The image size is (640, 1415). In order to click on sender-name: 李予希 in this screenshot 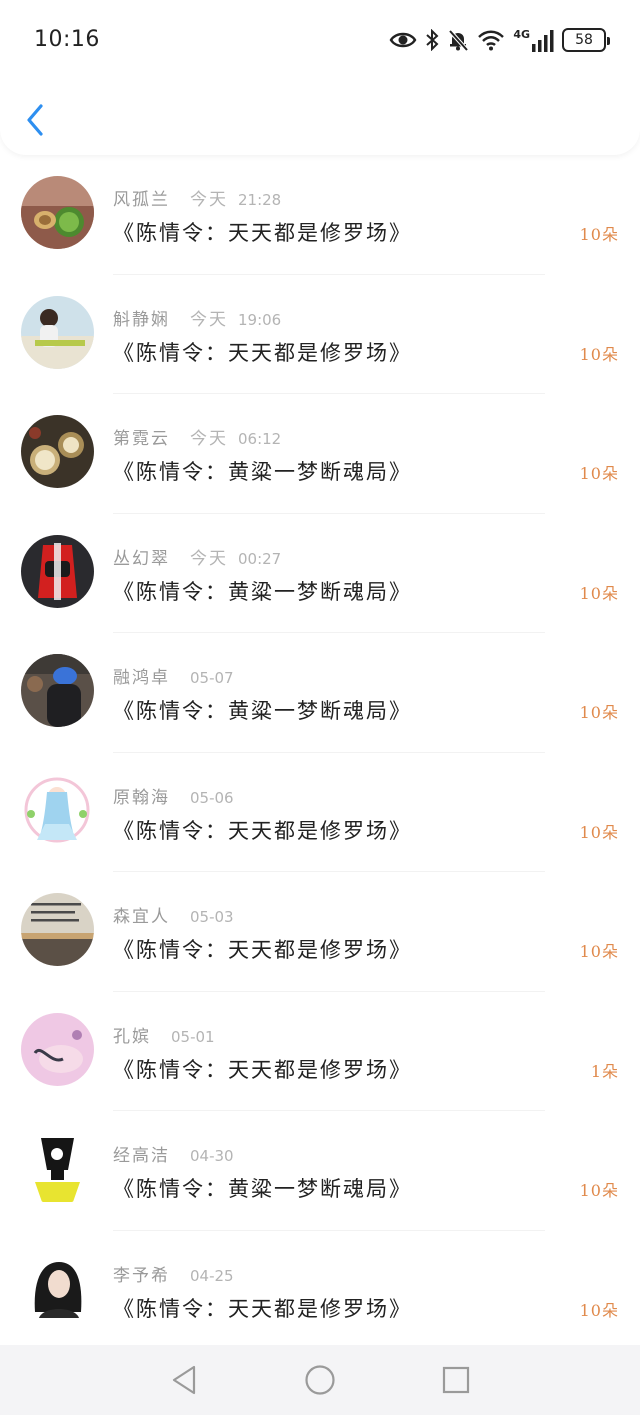, I will do `click(141, 1275)`.